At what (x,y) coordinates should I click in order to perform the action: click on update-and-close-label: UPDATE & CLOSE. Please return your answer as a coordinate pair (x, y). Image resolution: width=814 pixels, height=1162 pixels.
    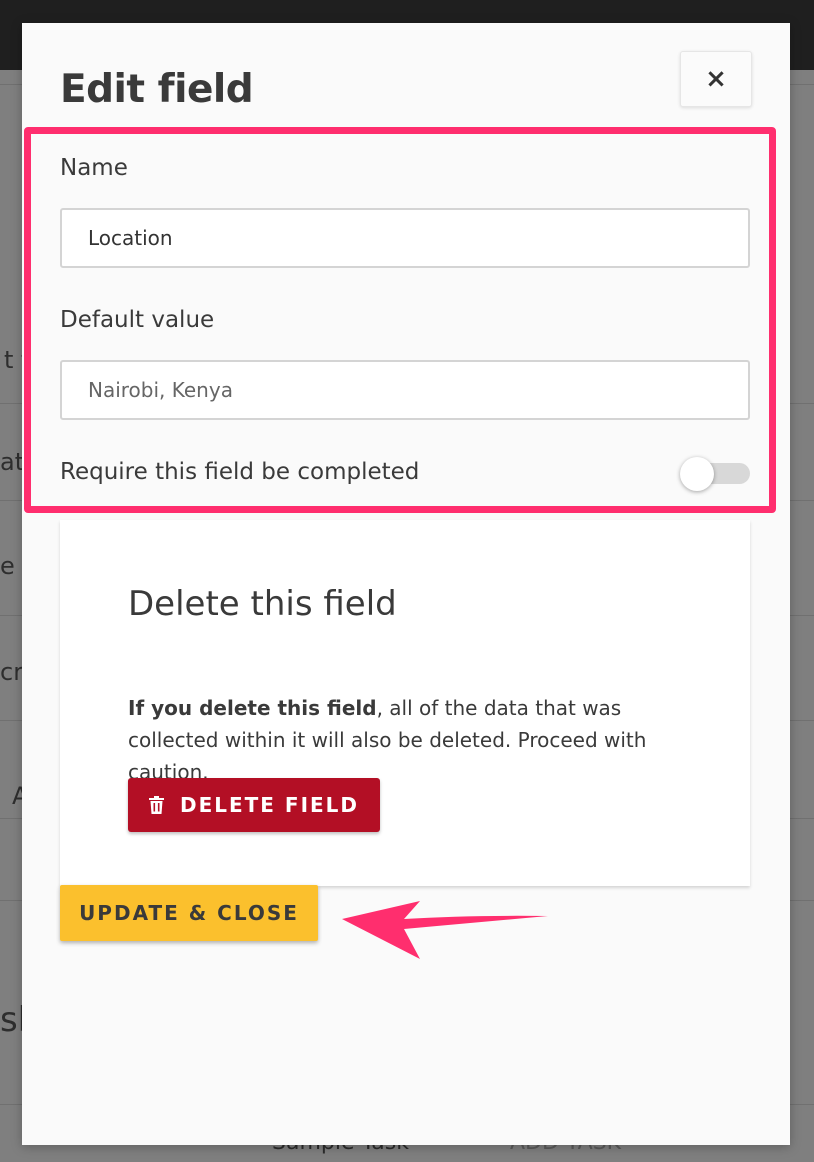
    Looking at the image, I should click on (189, 913).